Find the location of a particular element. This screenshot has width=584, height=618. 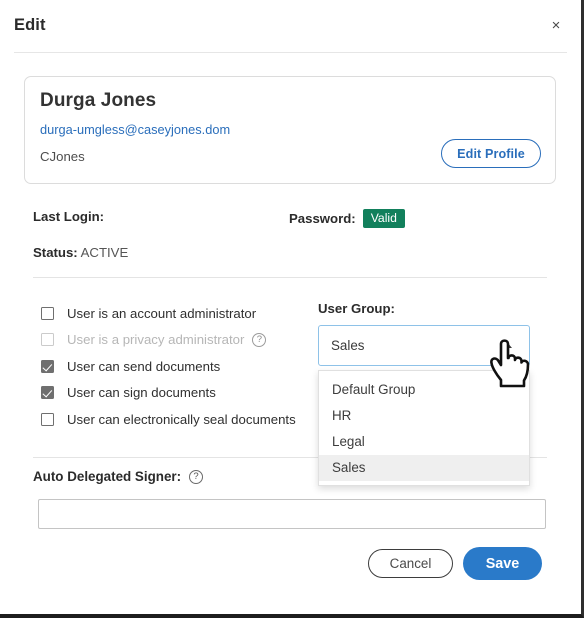

auto-delegated-signer-row: Auto Delegated Signer: ? is located at coordinates (118, 476).